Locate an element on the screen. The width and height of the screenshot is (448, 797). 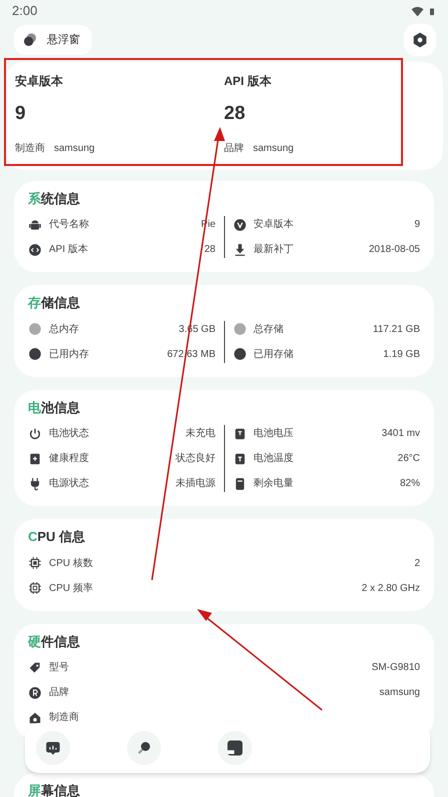
plug-icon is located at coordinates (35, 483).